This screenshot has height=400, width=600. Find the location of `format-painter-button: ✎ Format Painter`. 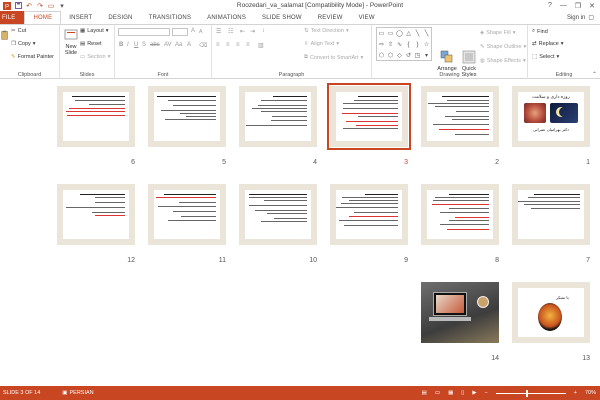

format-painter-button: ✎ Format Painter is located at coordinates (32, 57).